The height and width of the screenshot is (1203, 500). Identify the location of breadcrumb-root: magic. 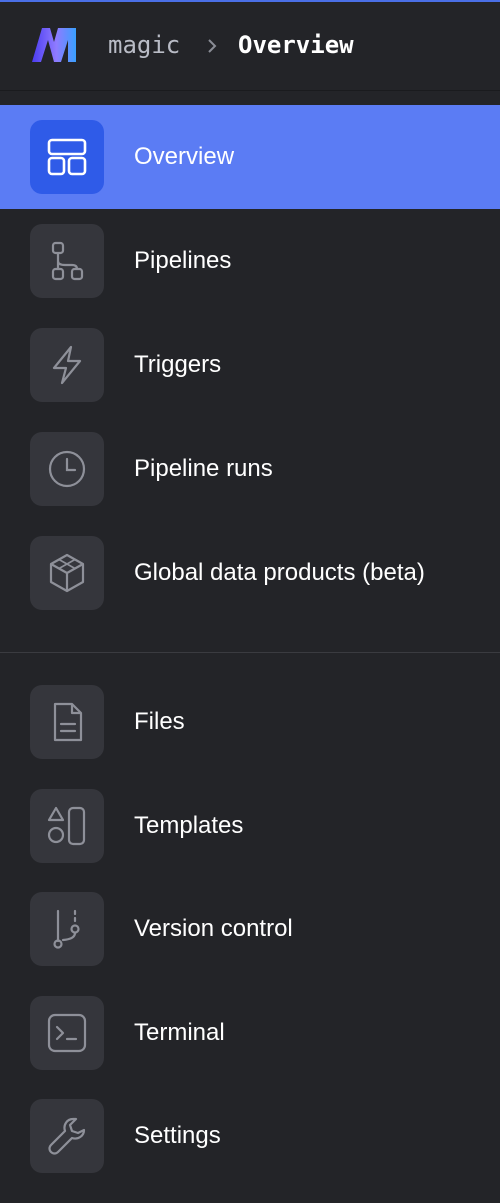
(144, 46).